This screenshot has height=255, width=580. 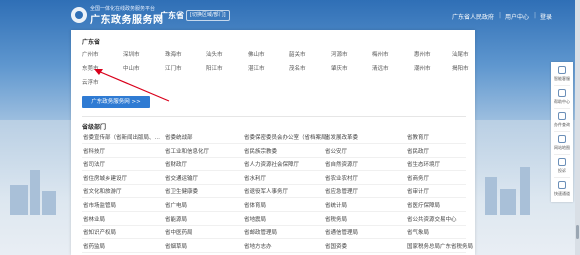 What do you see at coordinates (562, 93) in the screenshot?
I see `help-icon` at bounding box center [562, 93].